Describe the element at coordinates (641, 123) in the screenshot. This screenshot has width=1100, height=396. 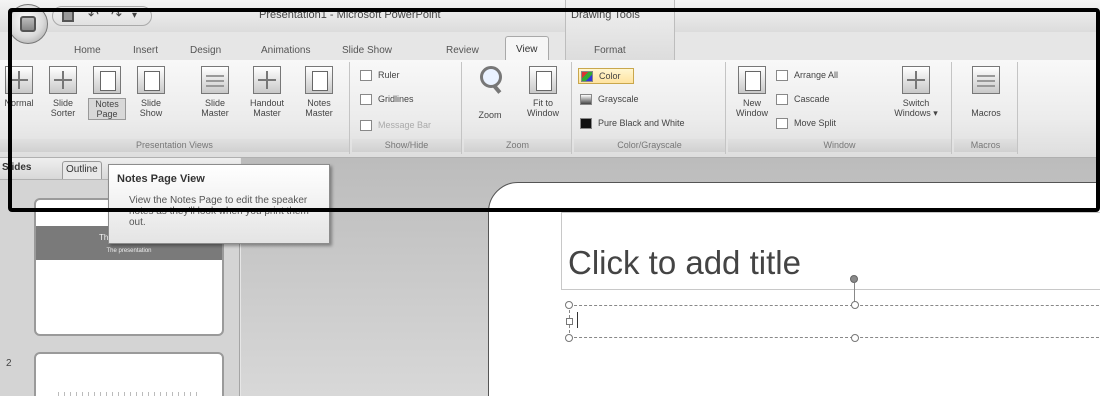
I see `pure-black-and-white-label: Pure Black and White` at that location.